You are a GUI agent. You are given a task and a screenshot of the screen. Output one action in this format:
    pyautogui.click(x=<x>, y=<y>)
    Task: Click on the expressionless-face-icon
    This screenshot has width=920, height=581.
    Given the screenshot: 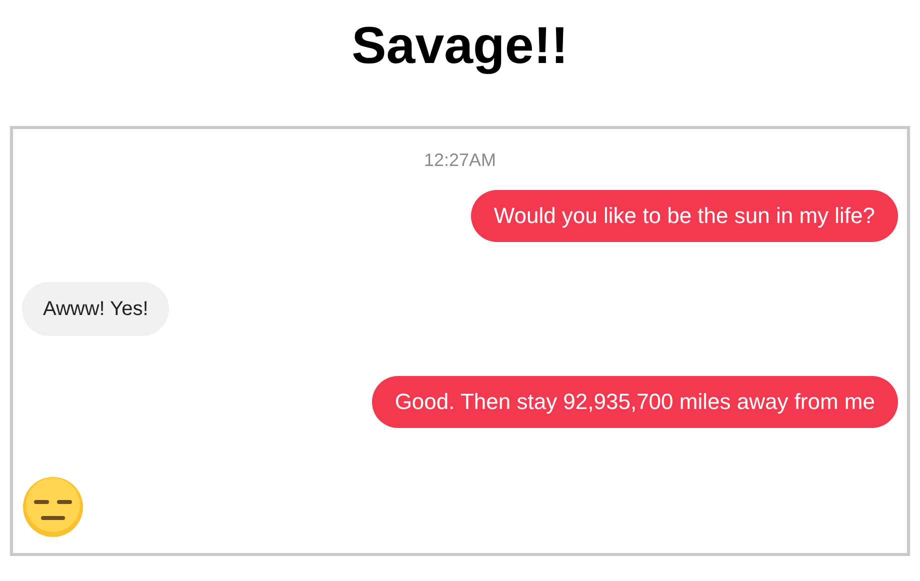 What is the action you would take?
    pyautogui.click(x=53, y=507)
    